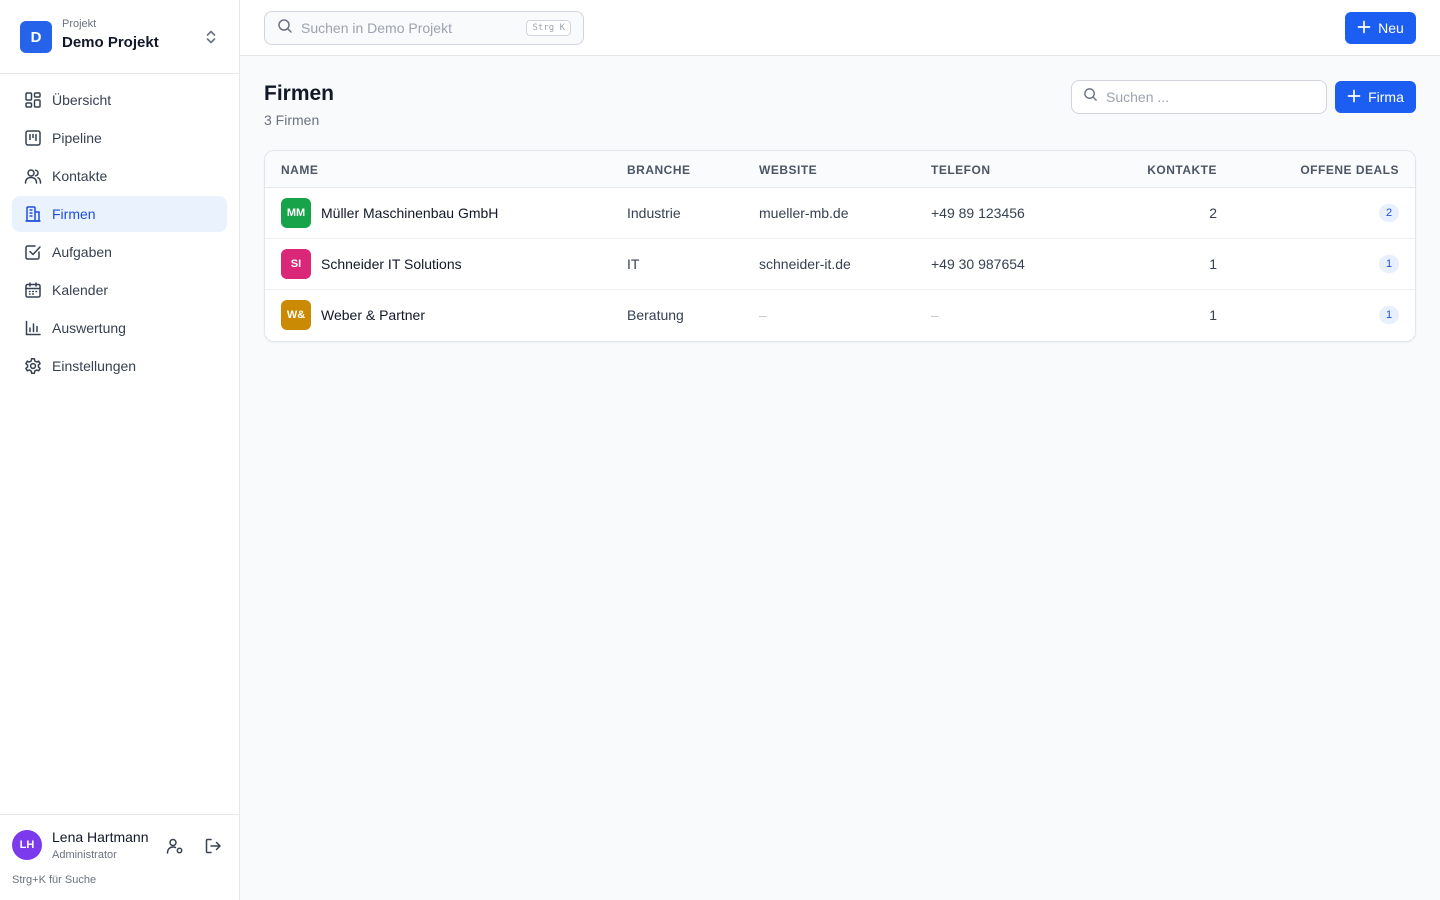 This screenshot has height=900, width=1440. Describe the element at coordinates (805, 264) in the screenshot. I see `company-website: schneider-it.de` at that location.